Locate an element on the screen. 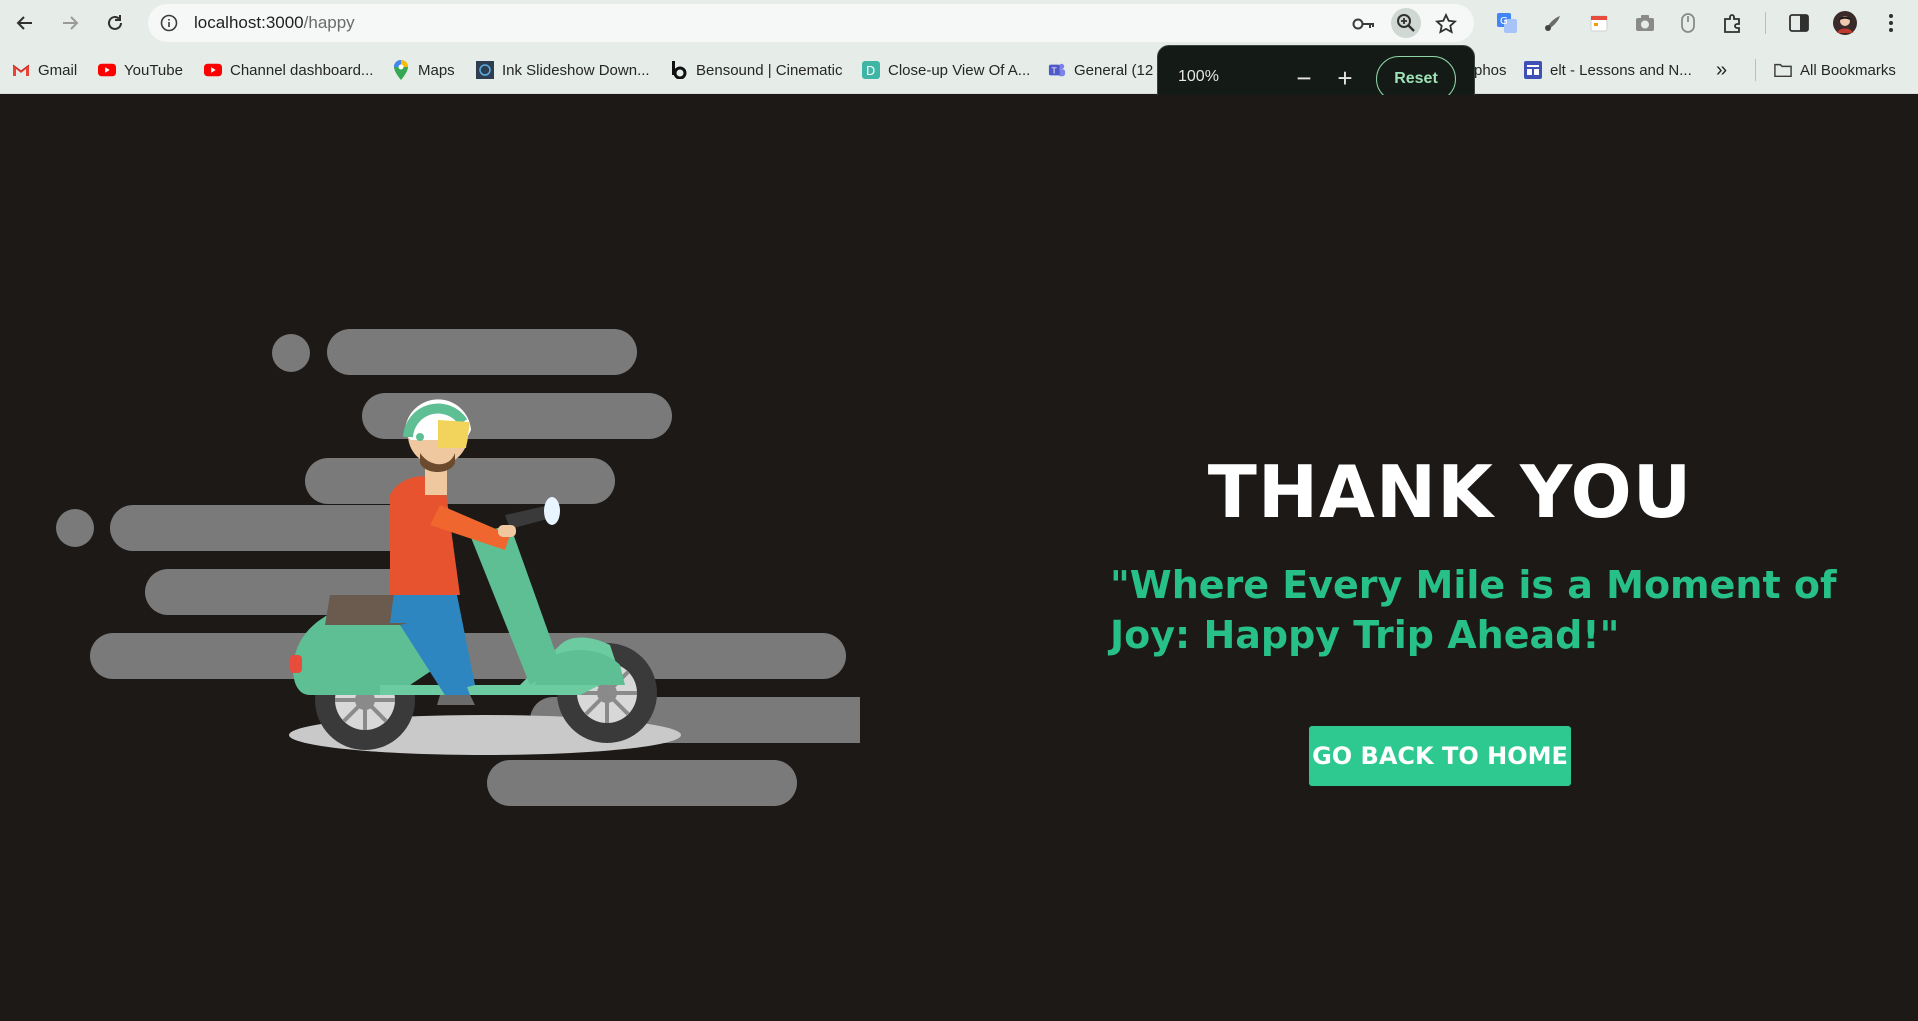  bookmark-label: All Bookmarks is located at coordinates (1848, 70).